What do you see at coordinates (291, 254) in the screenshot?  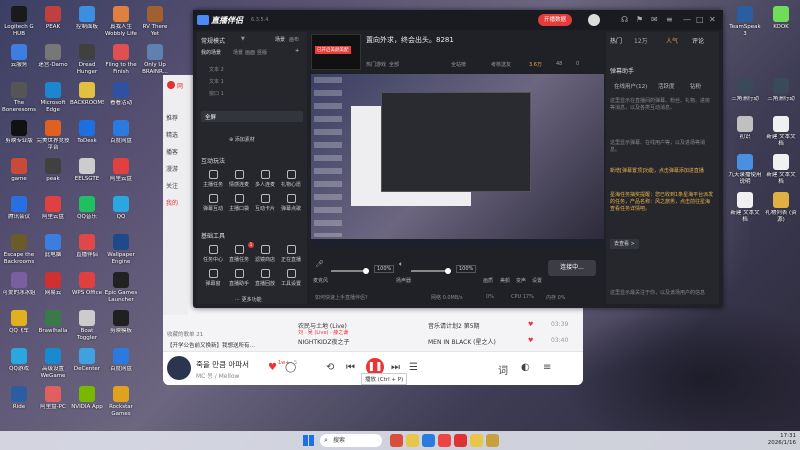 I see `tool-button: 正在直播` at bounding box center [291, 254].